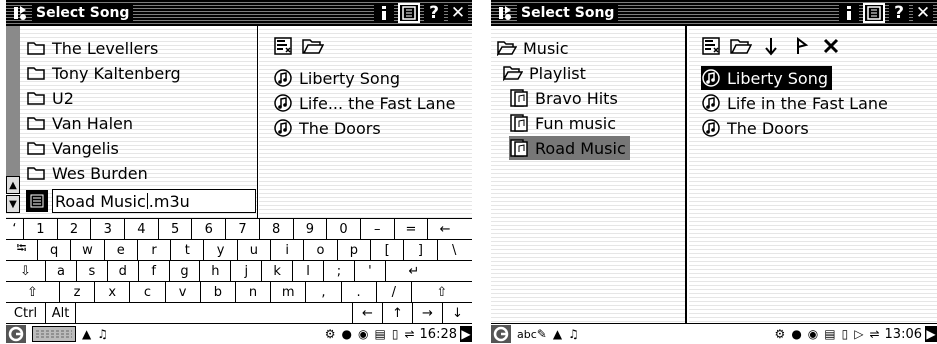 The width and height of the screenshot is (937, 344). I want to click on move-up-icon, so click(801, 46).